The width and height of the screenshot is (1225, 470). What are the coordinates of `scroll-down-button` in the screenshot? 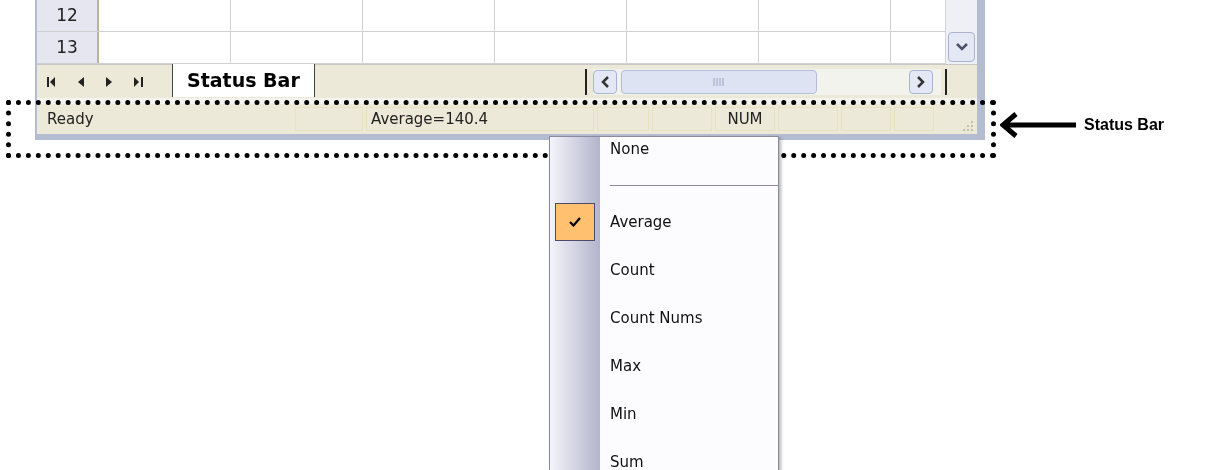 It's located at (961, 47).